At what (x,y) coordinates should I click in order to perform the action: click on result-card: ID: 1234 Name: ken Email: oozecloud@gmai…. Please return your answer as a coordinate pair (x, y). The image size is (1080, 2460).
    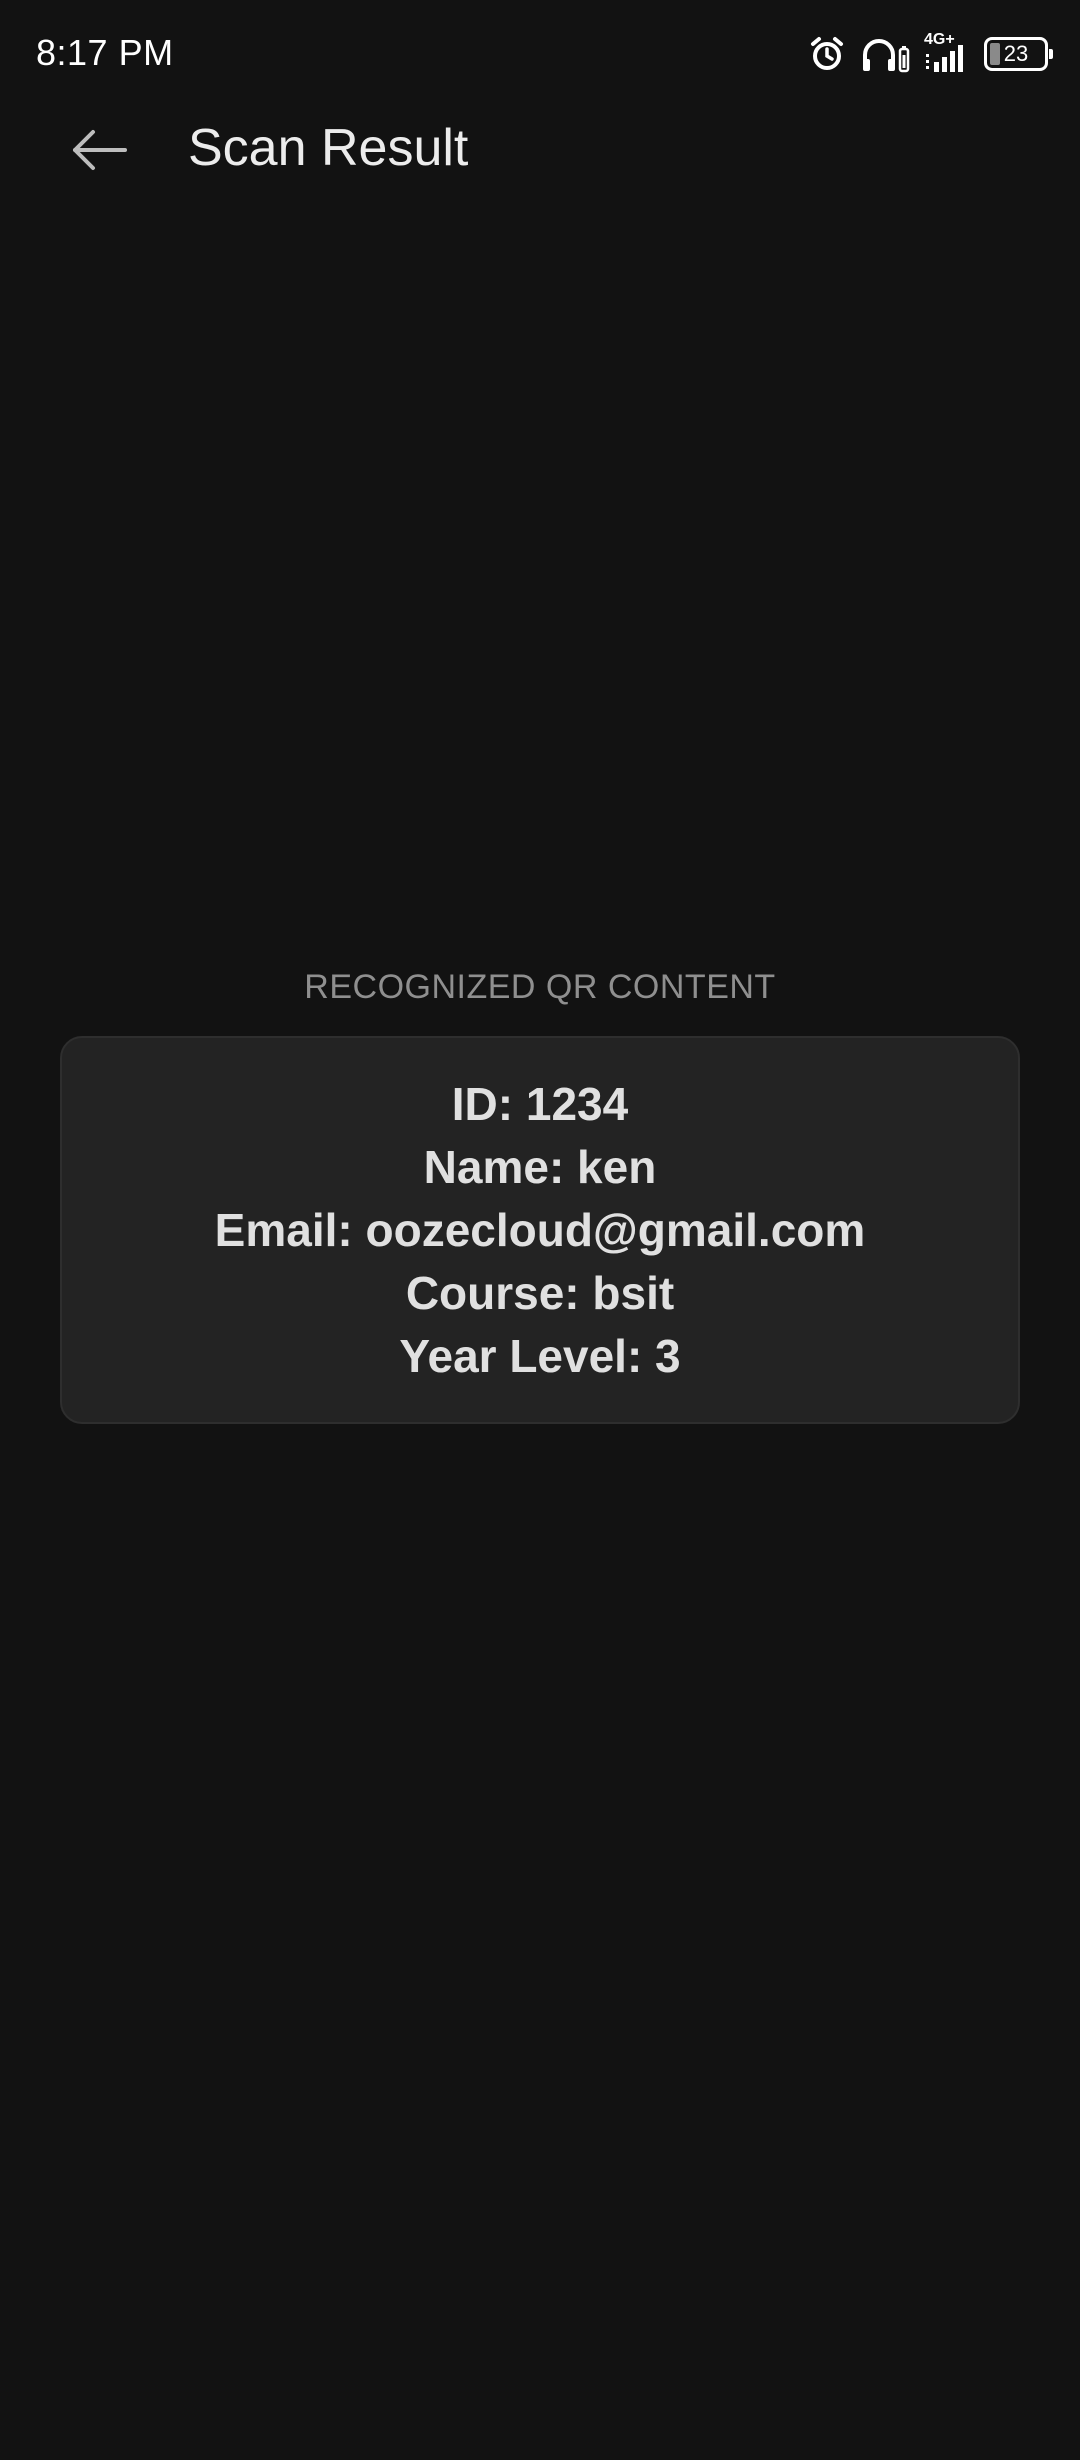
    Looking at the image, I should click on (540, 1230).